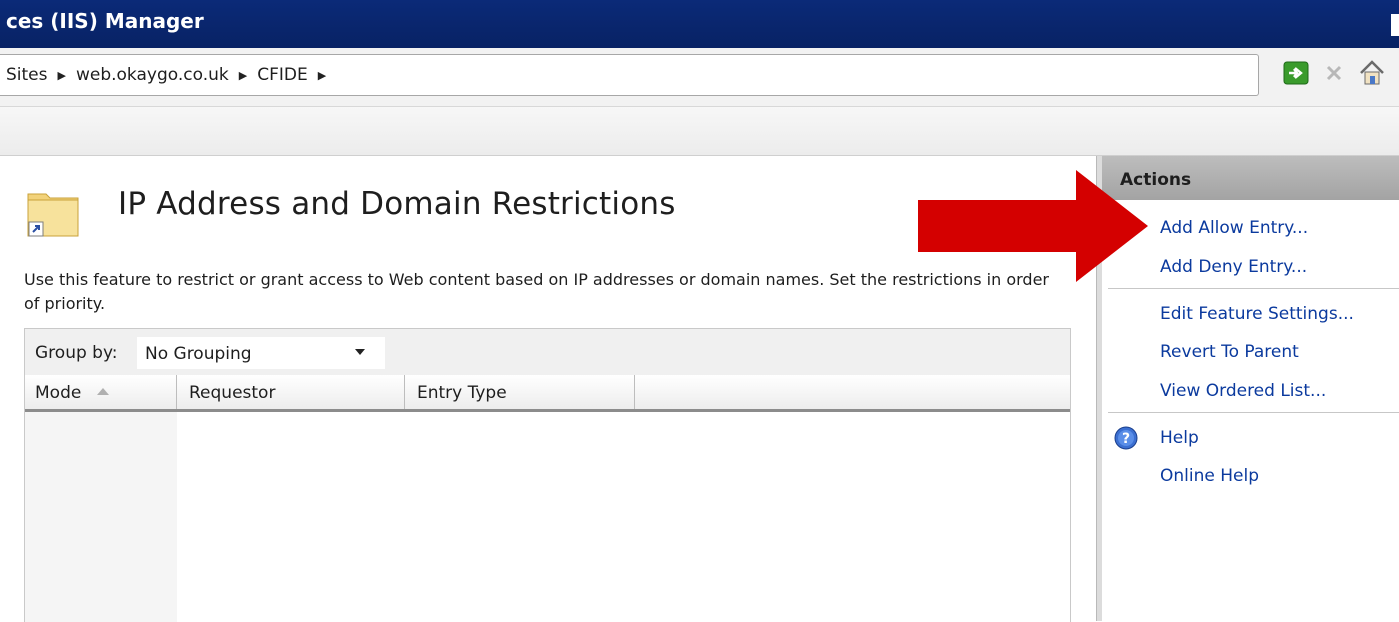 The image size is (1399, 622). I want to click on help-icon: ?, so click(1126, 438).